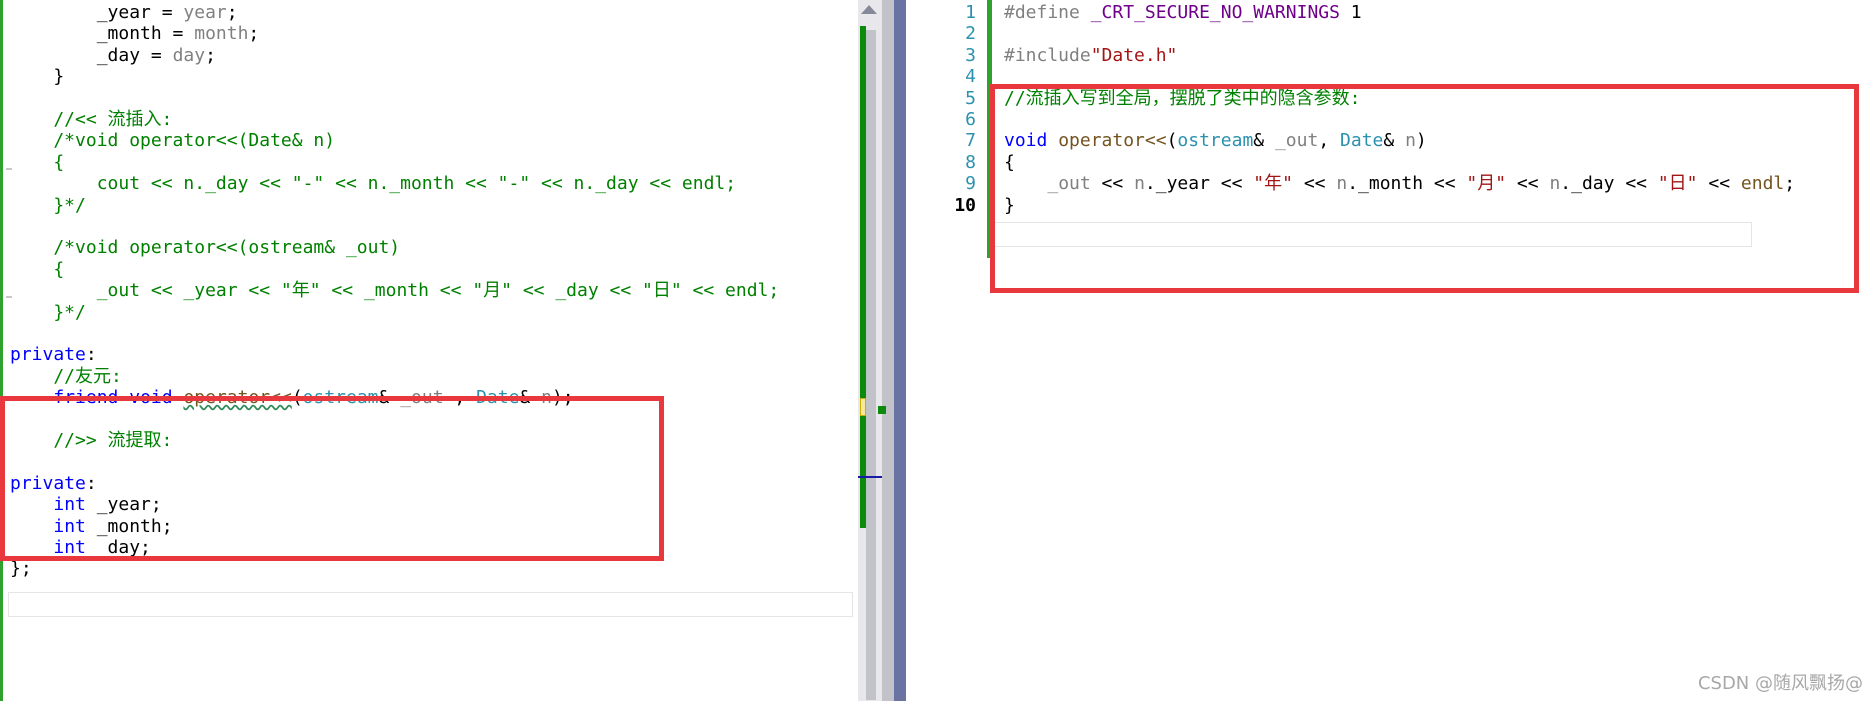 This screenshot has width=1871, height=701. Describe the element at coordinates (91, 355) in the screenshot. I see `code-token: :` at that location.